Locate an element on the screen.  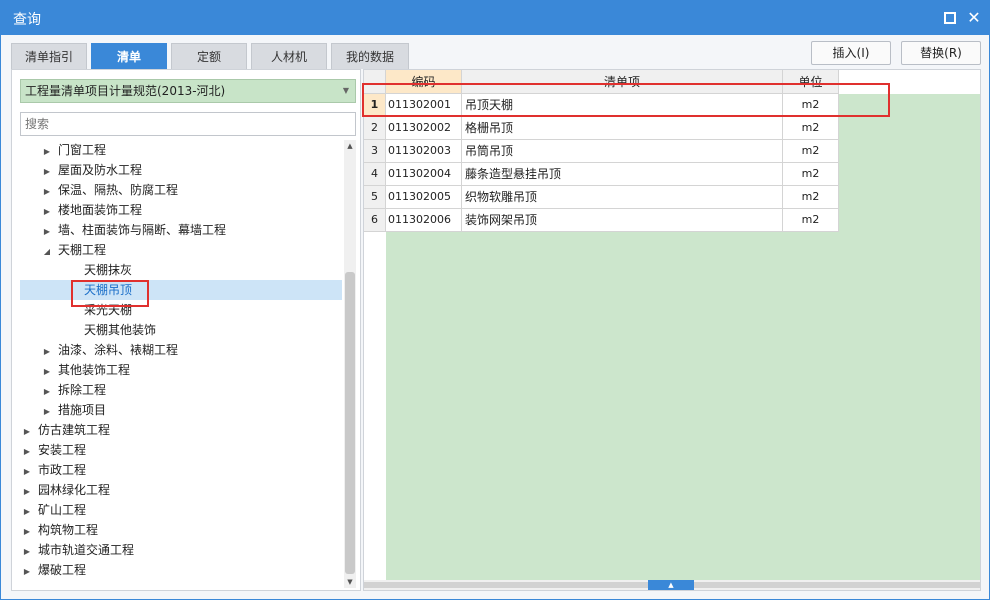
cell-name: 吊筒吊顶 is located at coordinates (622, 151).